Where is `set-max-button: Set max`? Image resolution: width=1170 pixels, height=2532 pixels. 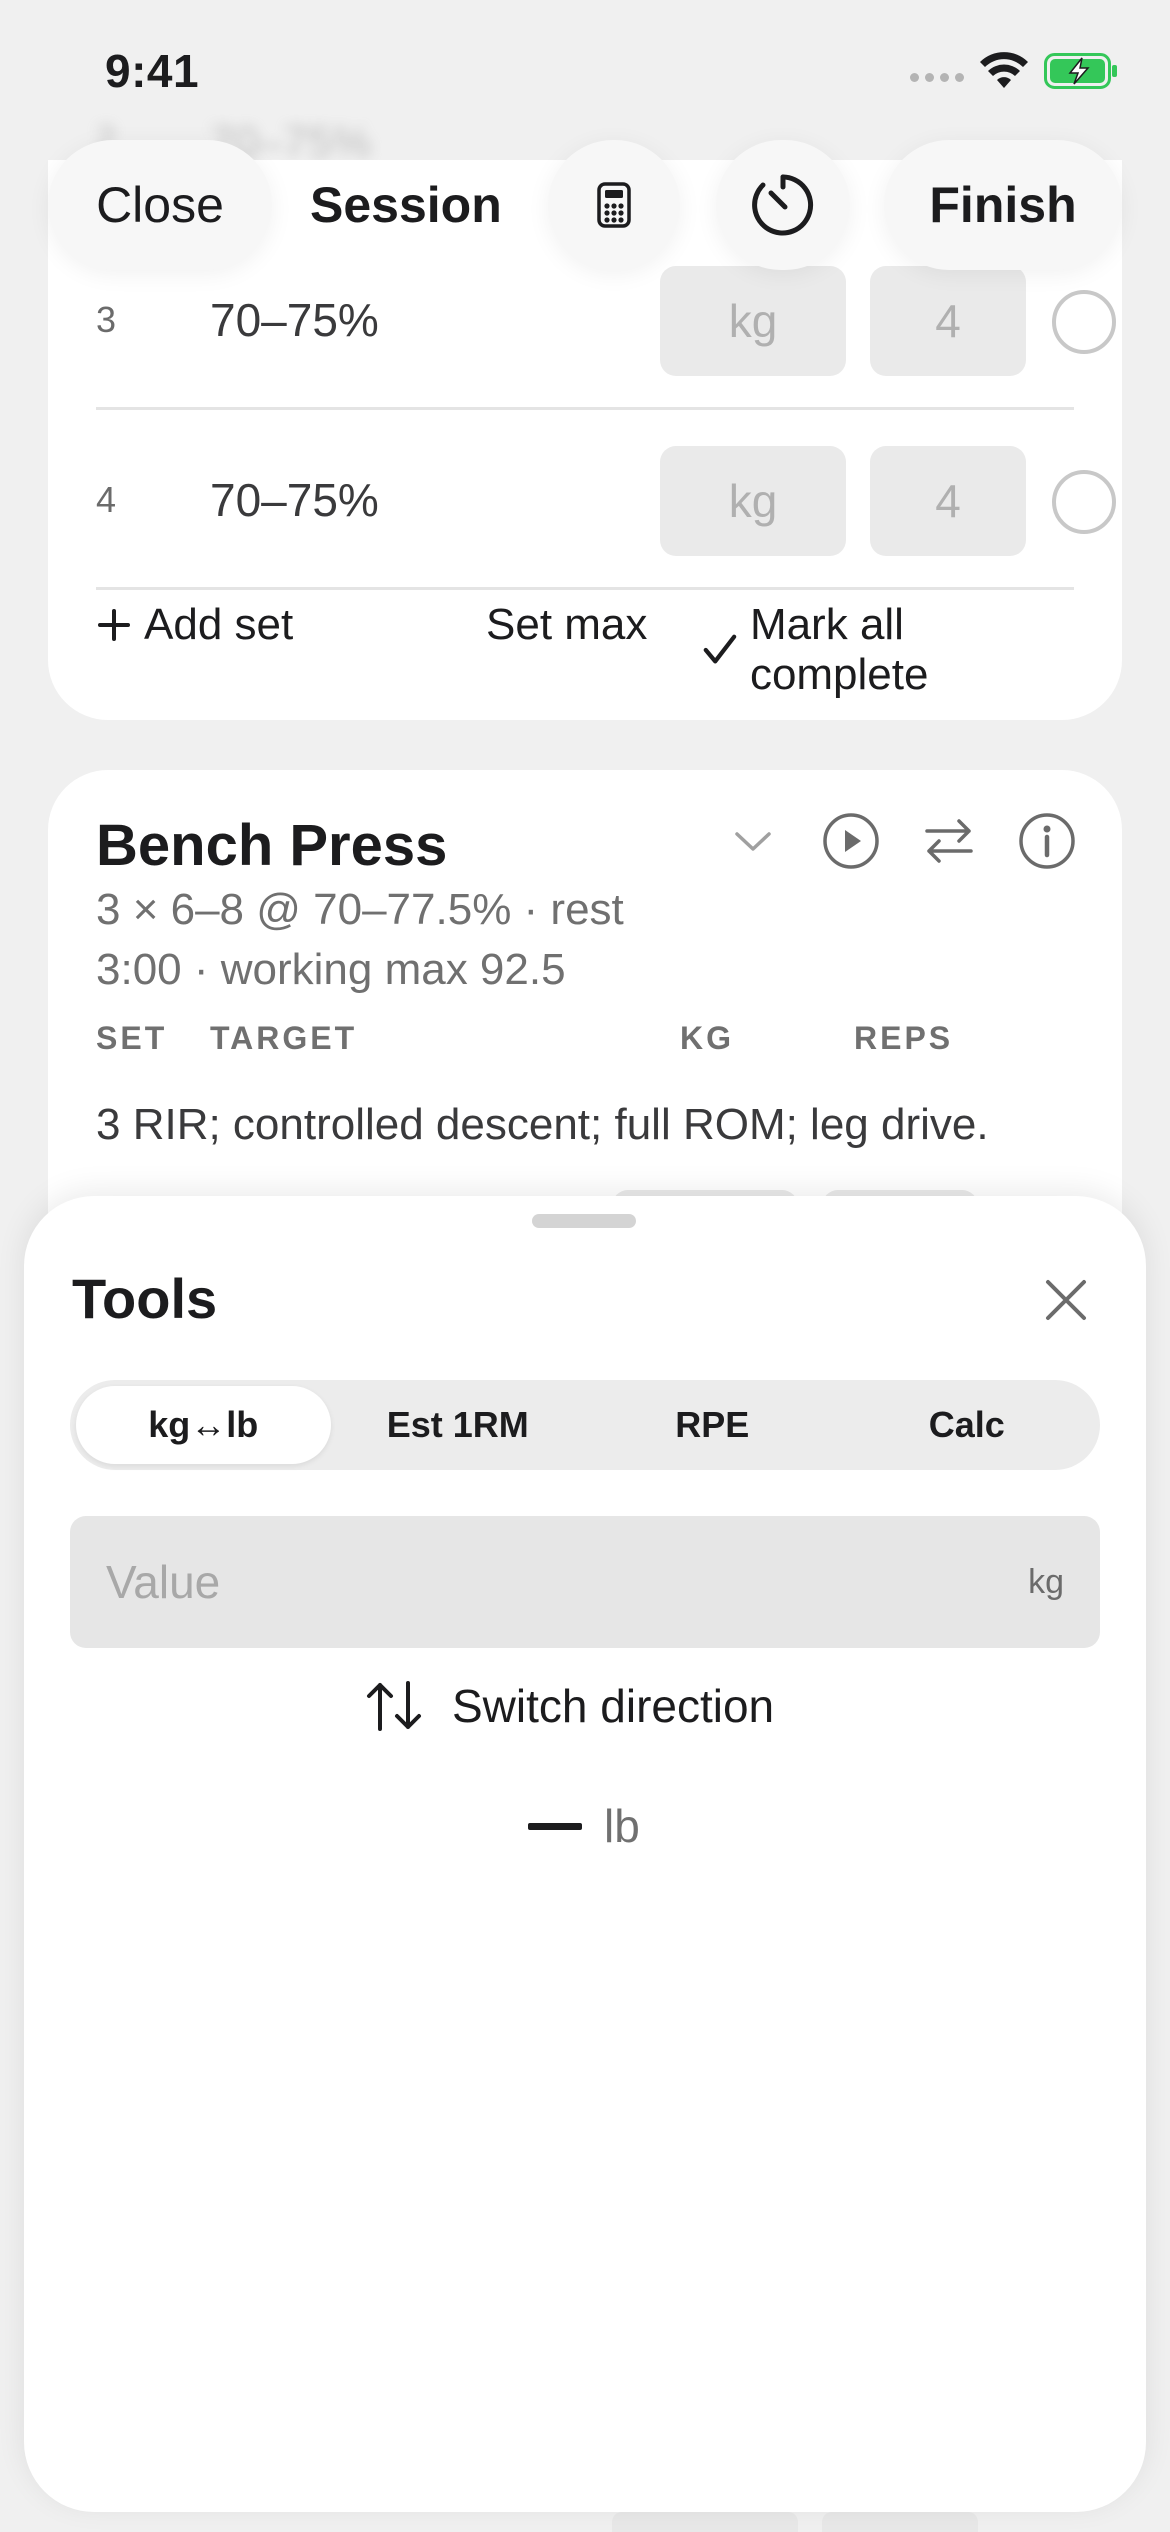 set-max-button: Set max is located at coordinates (566, 625).